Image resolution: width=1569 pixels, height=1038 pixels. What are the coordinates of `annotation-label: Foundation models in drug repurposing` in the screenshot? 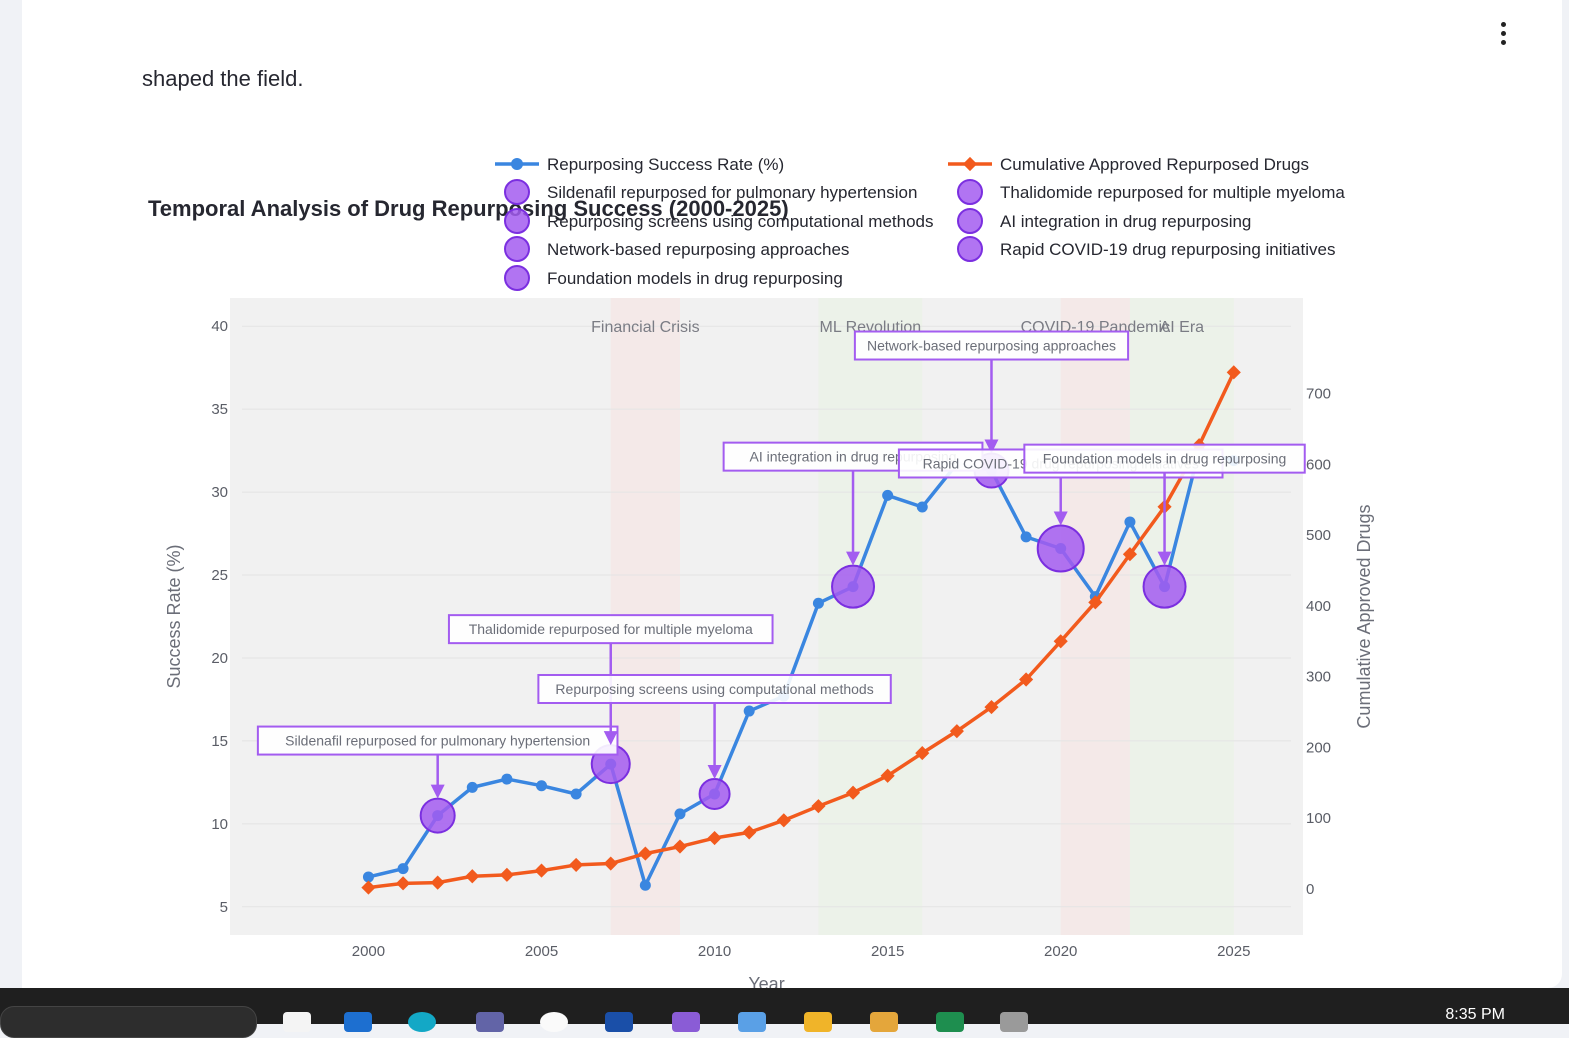 It's located at (1165, 459).